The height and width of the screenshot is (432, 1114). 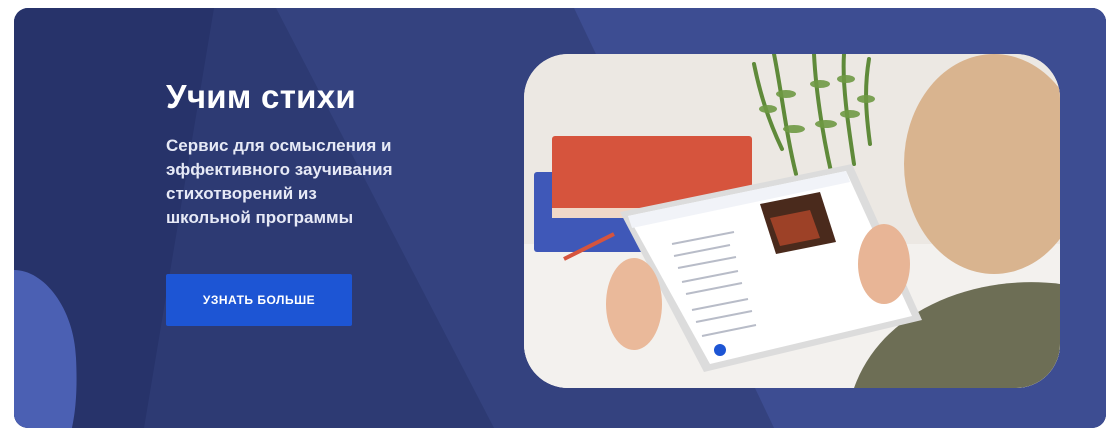 What do you see at coordinates (260, 217) in the screenshot?
I see `description-line: школьной программы` at bounding box center [260, 217].